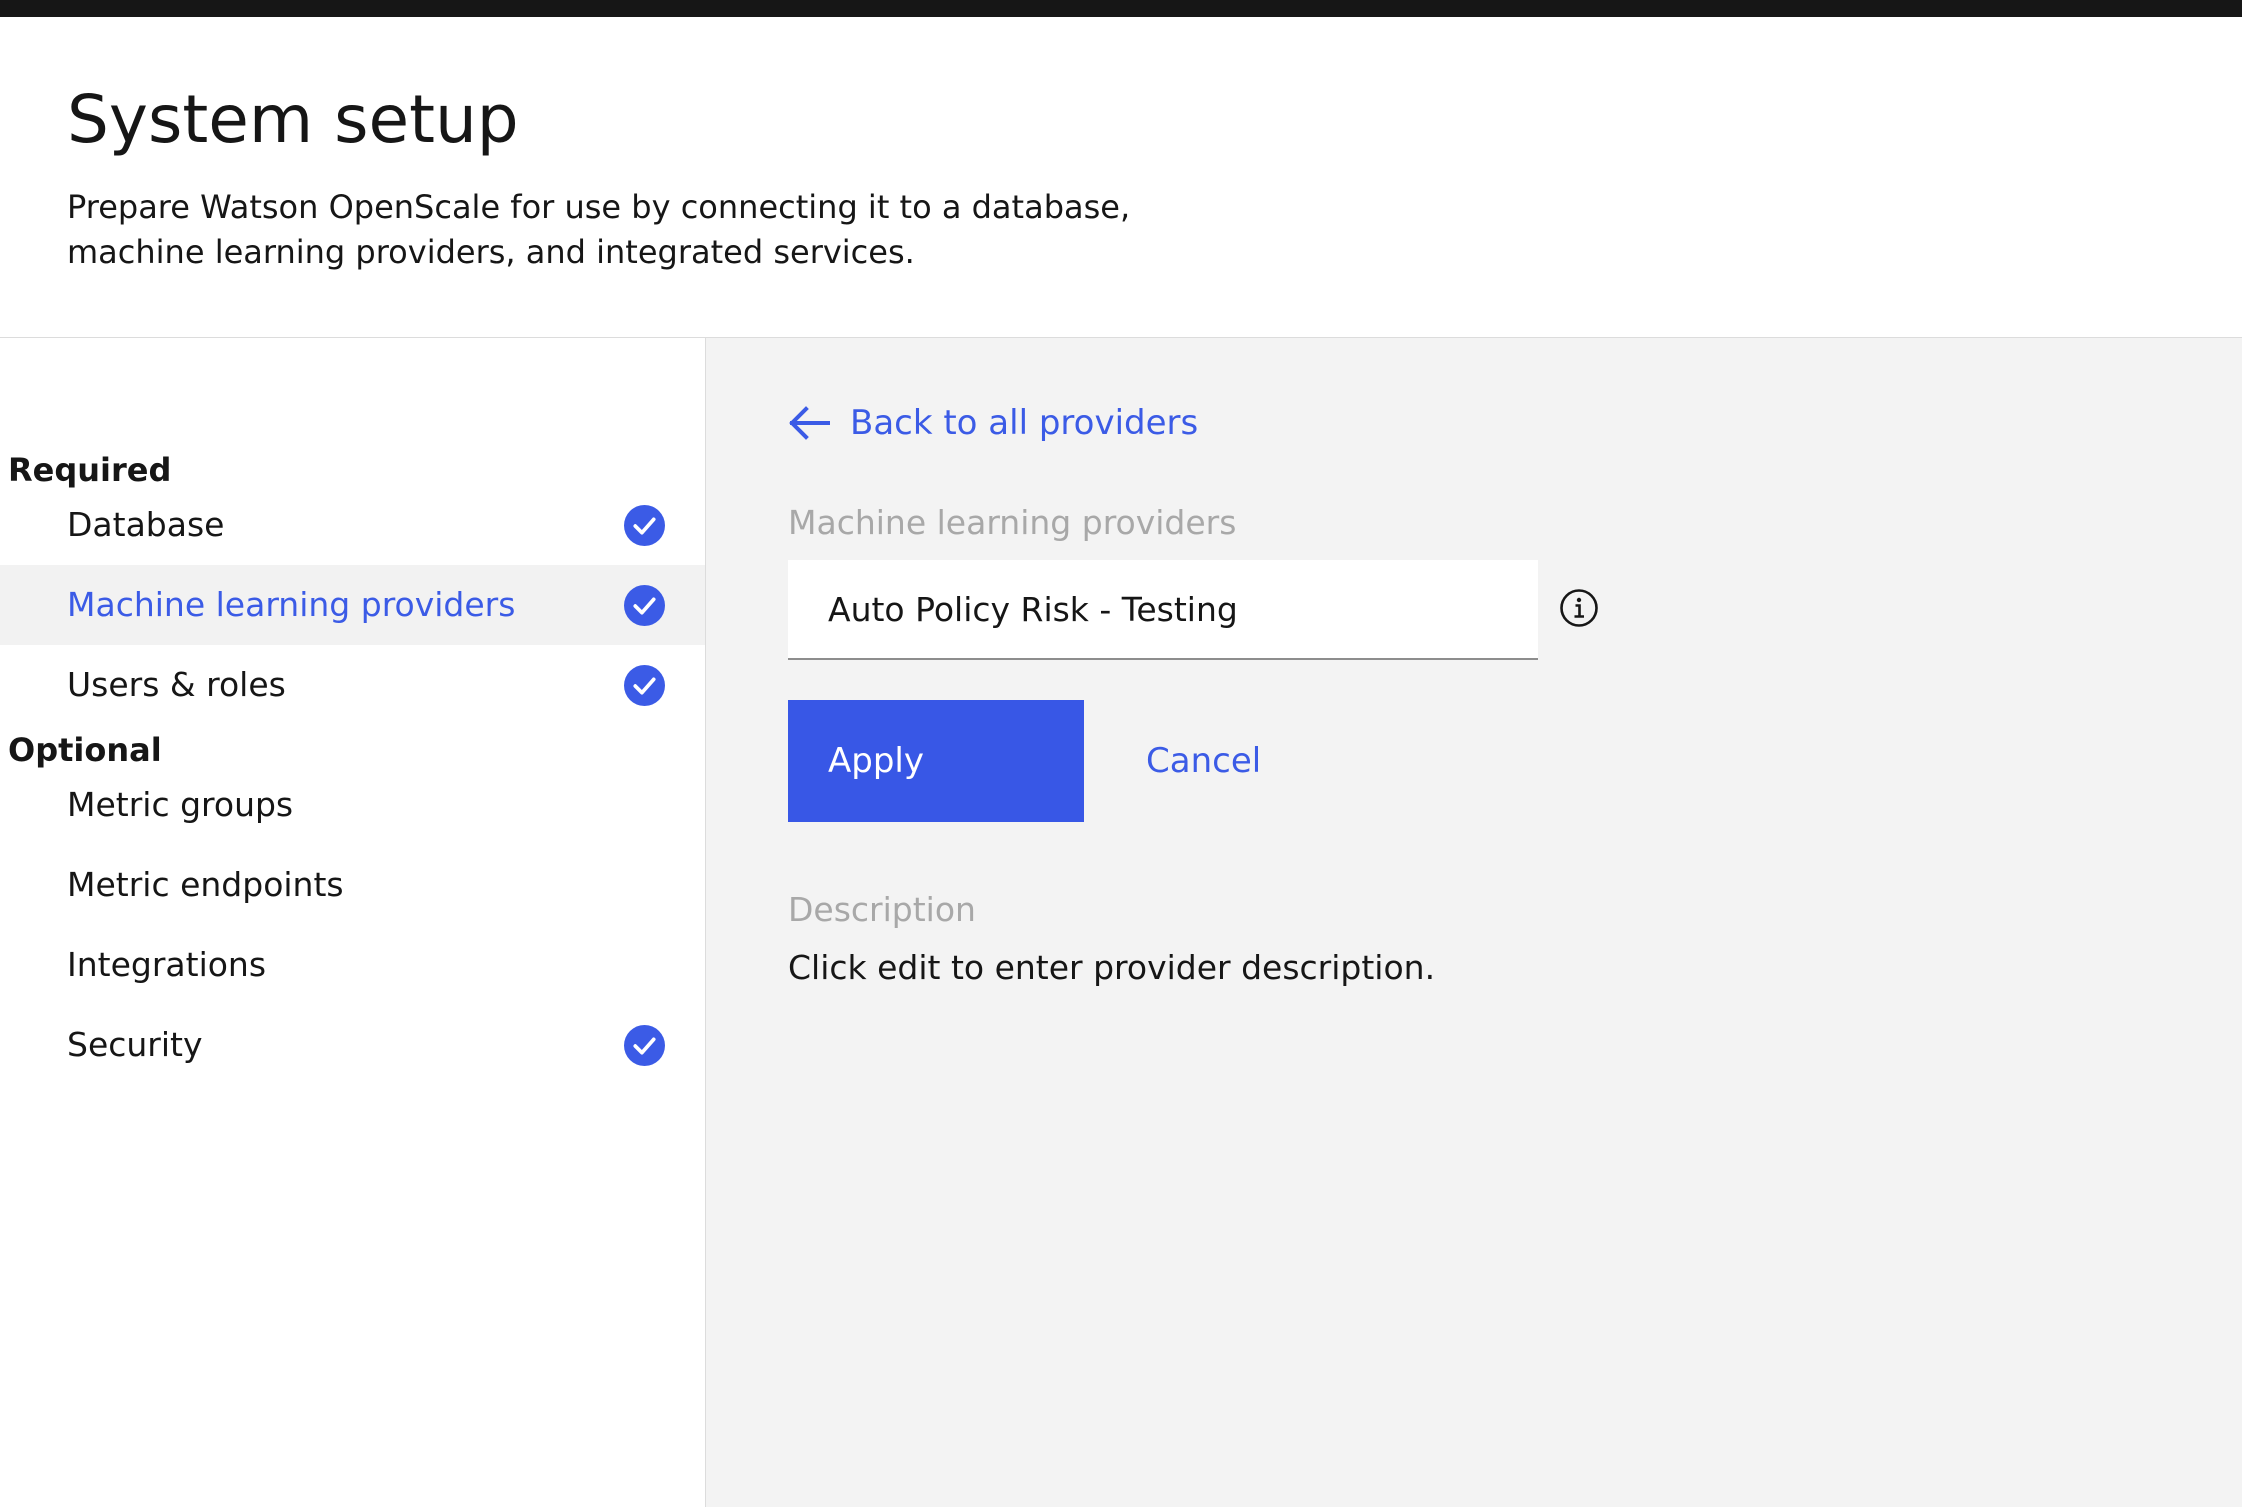 The width and height of the screenshot is (2242, 1507). Describe the element at coordinates (176, 684) in the screenshot. I see `sidebar-item-label: Users & roles` at that location.